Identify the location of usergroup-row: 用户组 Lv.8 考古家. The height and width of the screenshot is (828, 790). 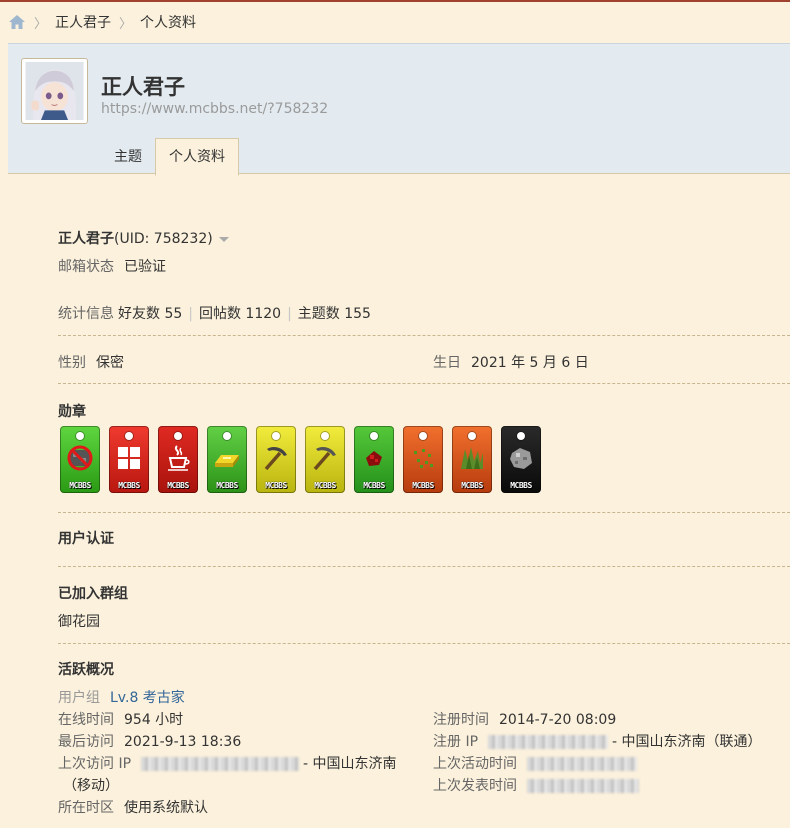
(121, 697).